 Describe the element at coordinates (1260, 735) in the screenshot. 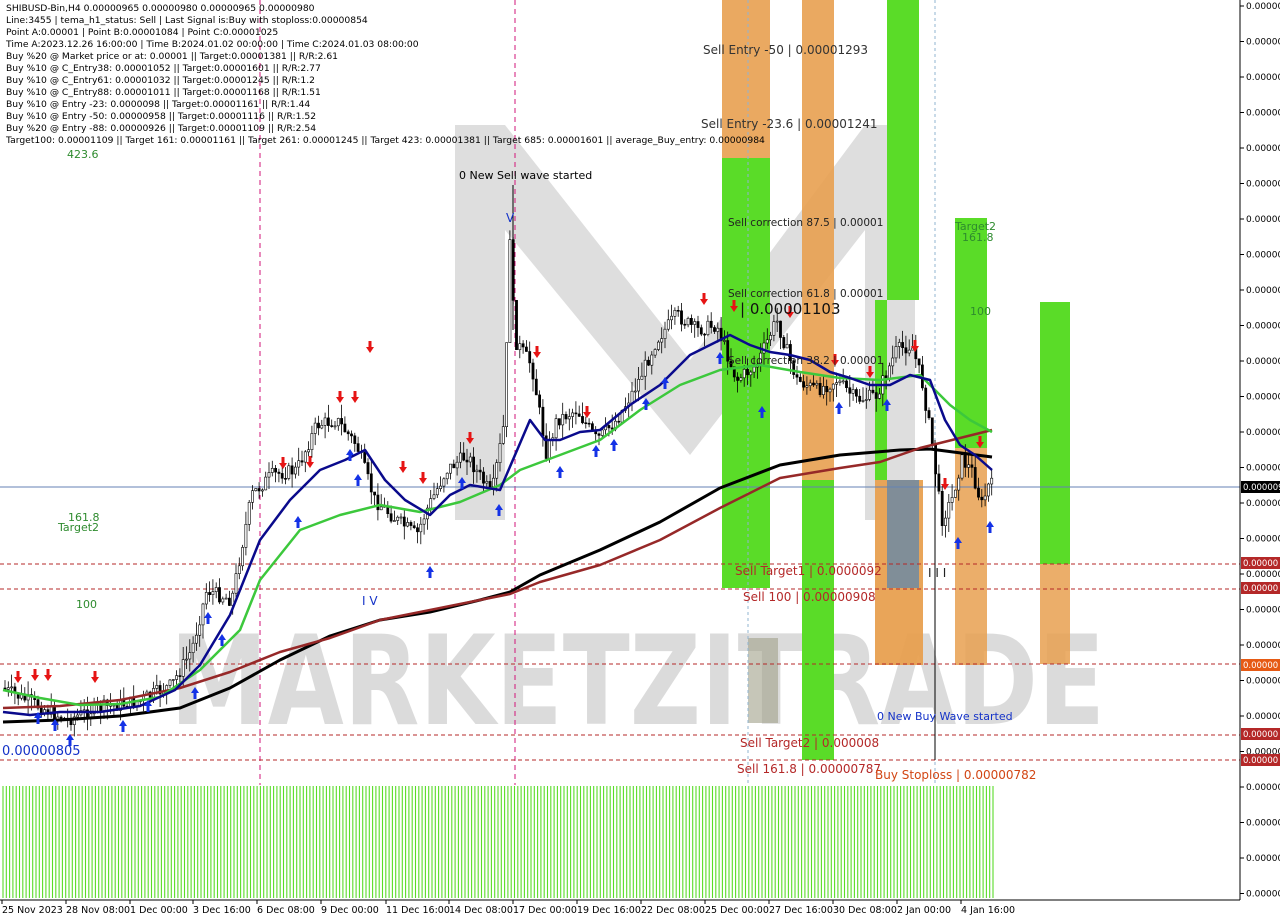

I see `level-price-label: 0.00000` at that location.